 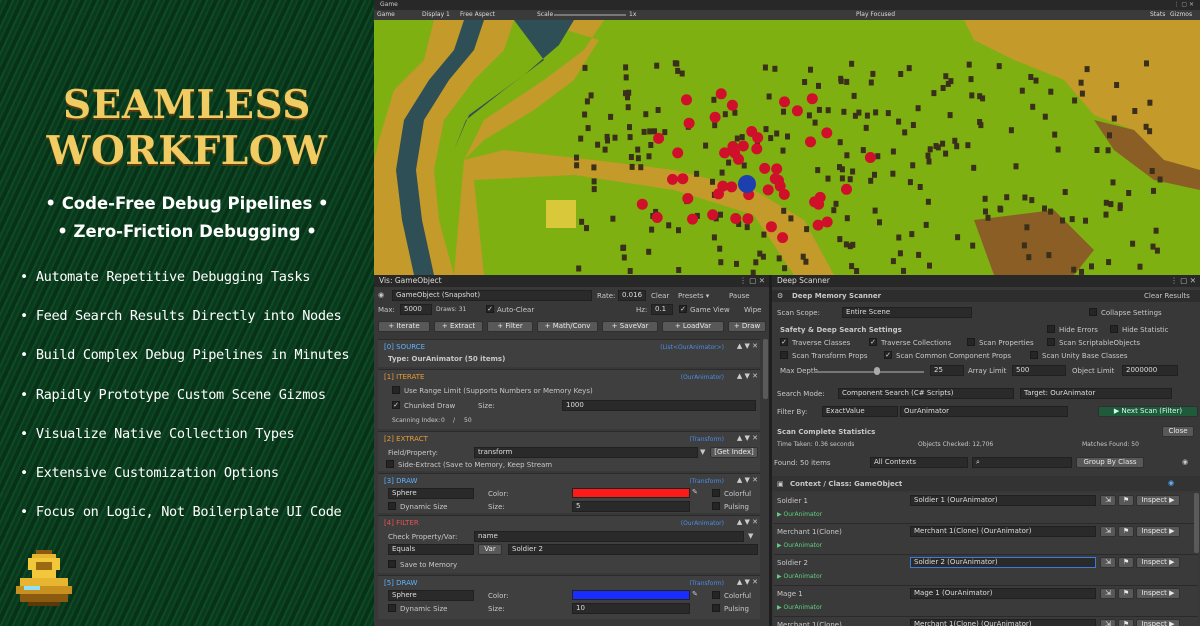 I want to click on vis-scrollbar, so click(x=765, y=369).